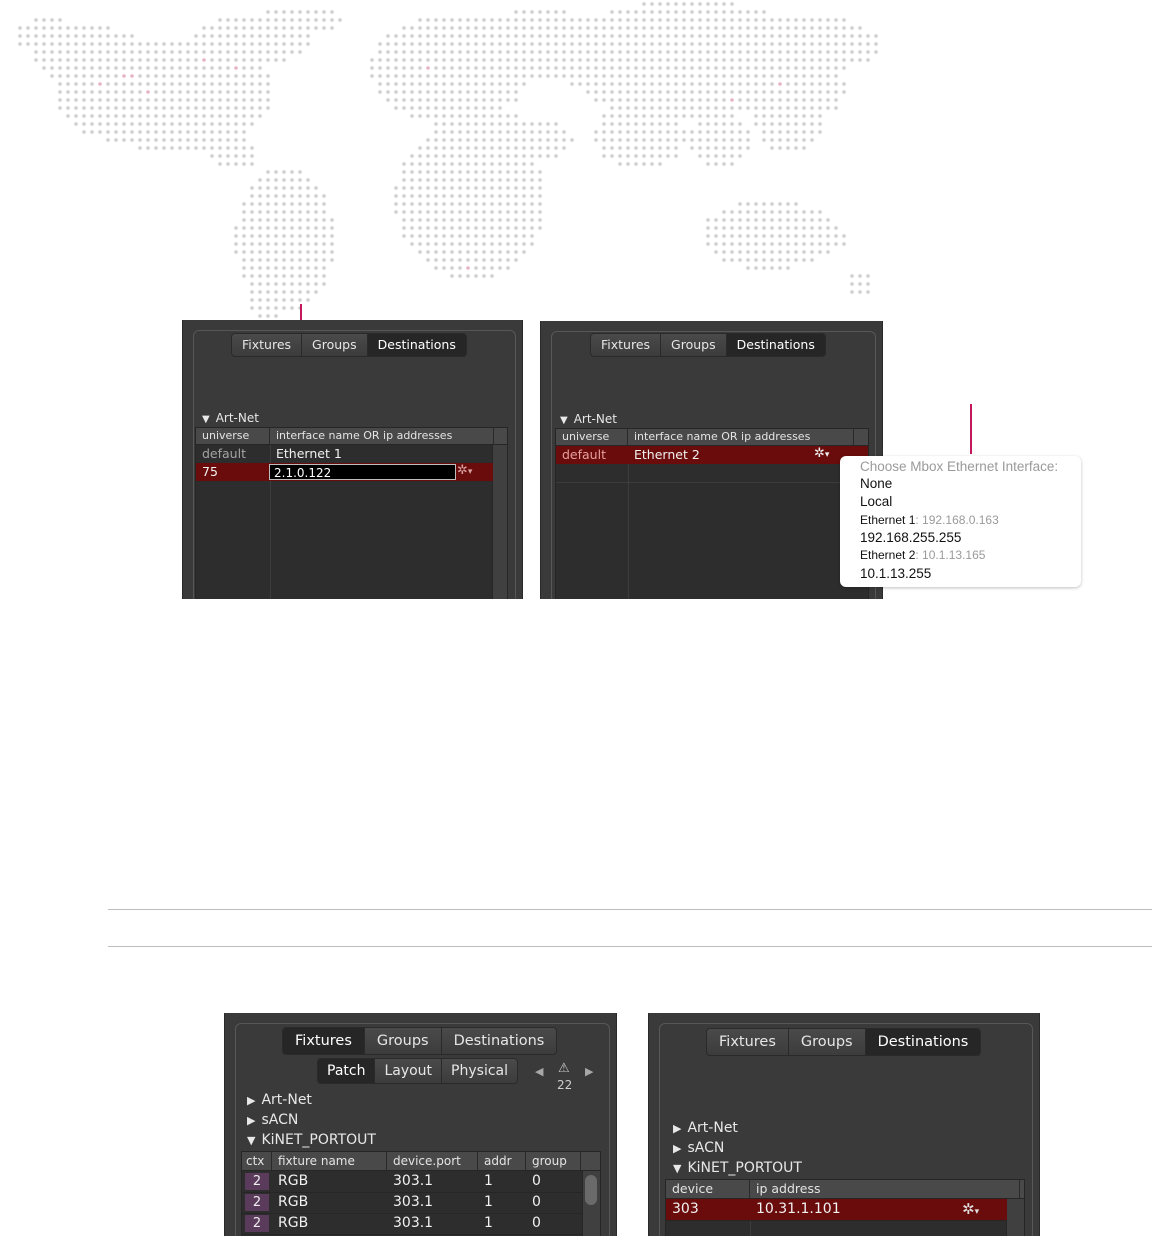 This screenshot has width=1152, height=1236. What do you see at coordinates (708, 1189) in the screenshot?
I see `column-header-device: device` at bounding box center [708, 1189].